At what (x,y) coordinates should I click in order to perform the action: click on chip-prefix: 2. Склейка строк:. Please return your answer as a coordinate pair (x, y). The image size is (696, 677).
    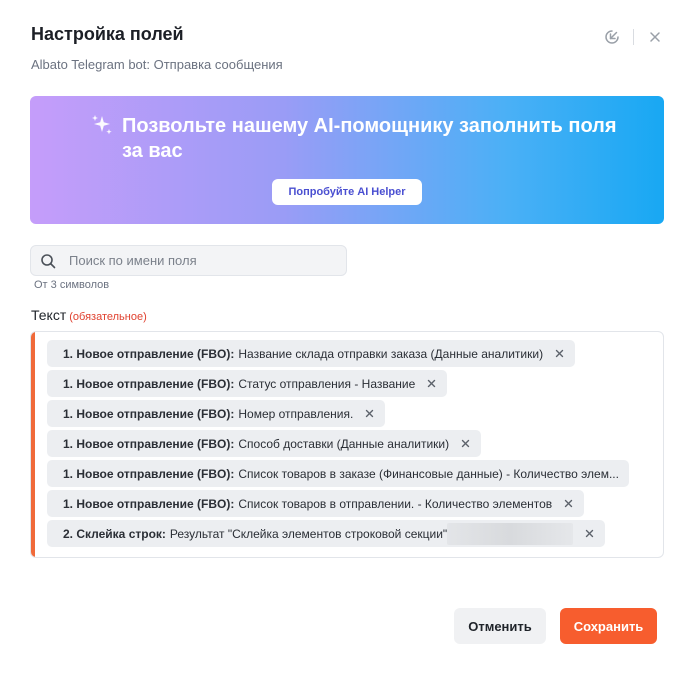
    Looking at the image, I should click on (114, 533).